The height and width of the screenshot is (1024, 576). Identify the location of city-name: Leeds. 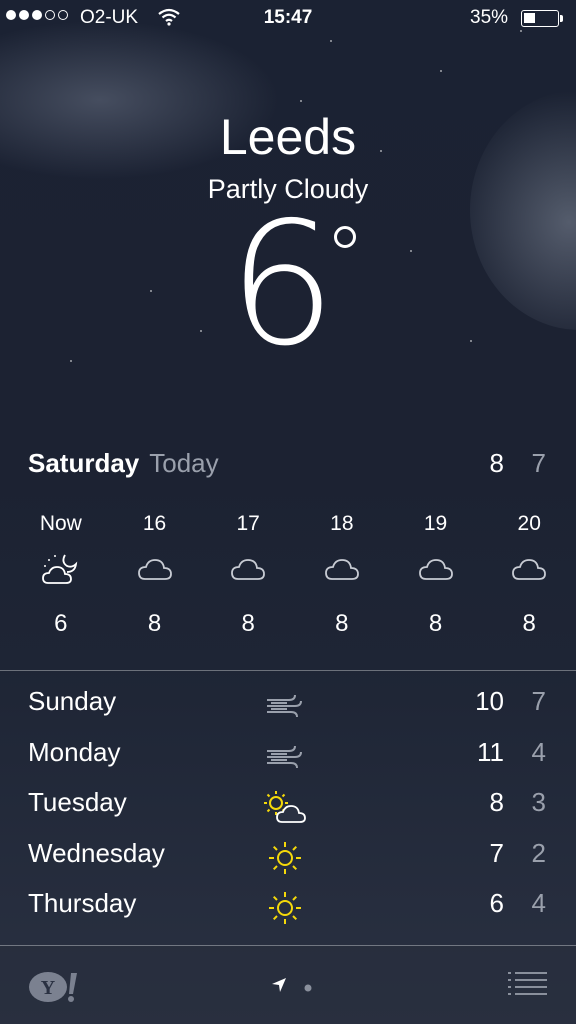
(288, 137).